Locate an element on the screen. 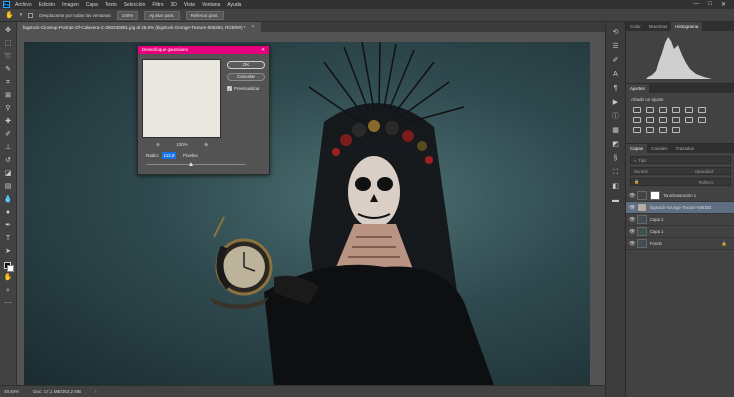 This screenshot has width=734, height=397. layer-row: 👁 Capa 1 is located at coordinates (680, 232).